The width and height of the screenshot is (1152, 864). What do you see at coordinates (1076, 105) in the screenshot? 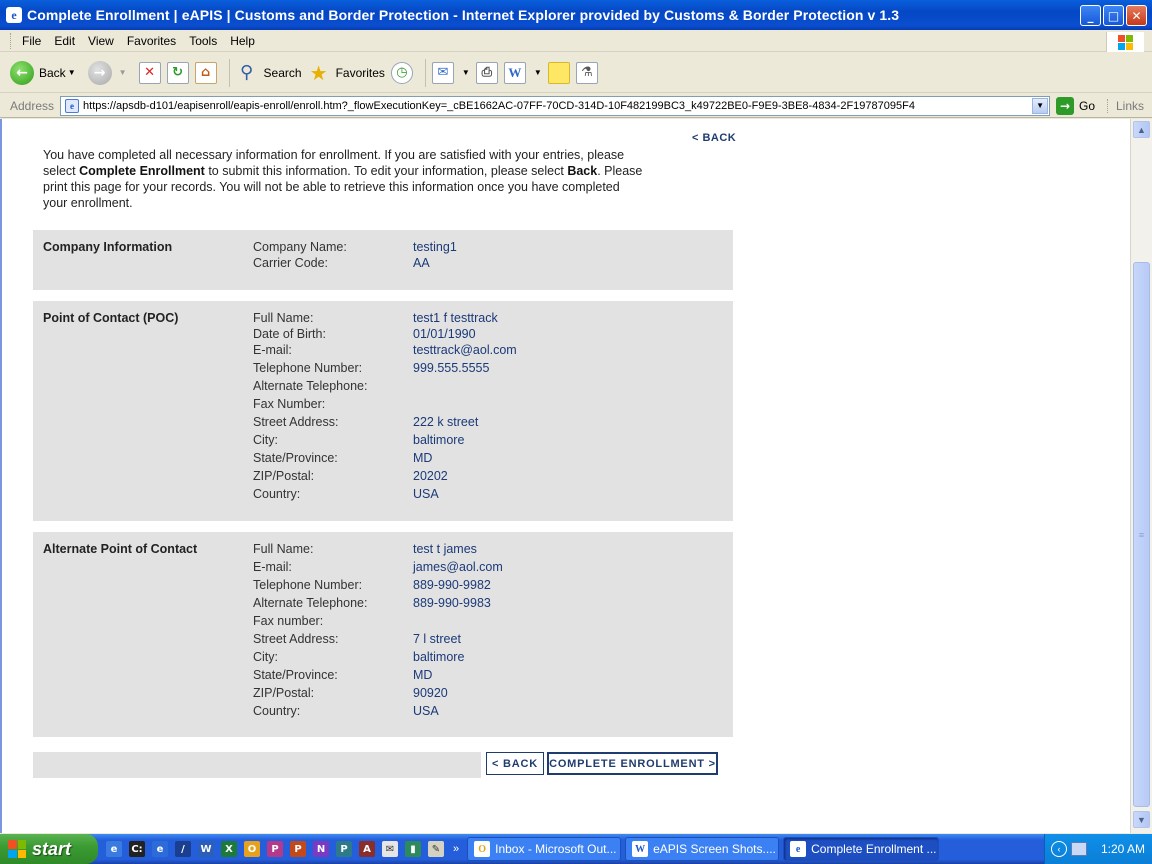
I see `go-button: → Go` at bounding box center [1076, 105].